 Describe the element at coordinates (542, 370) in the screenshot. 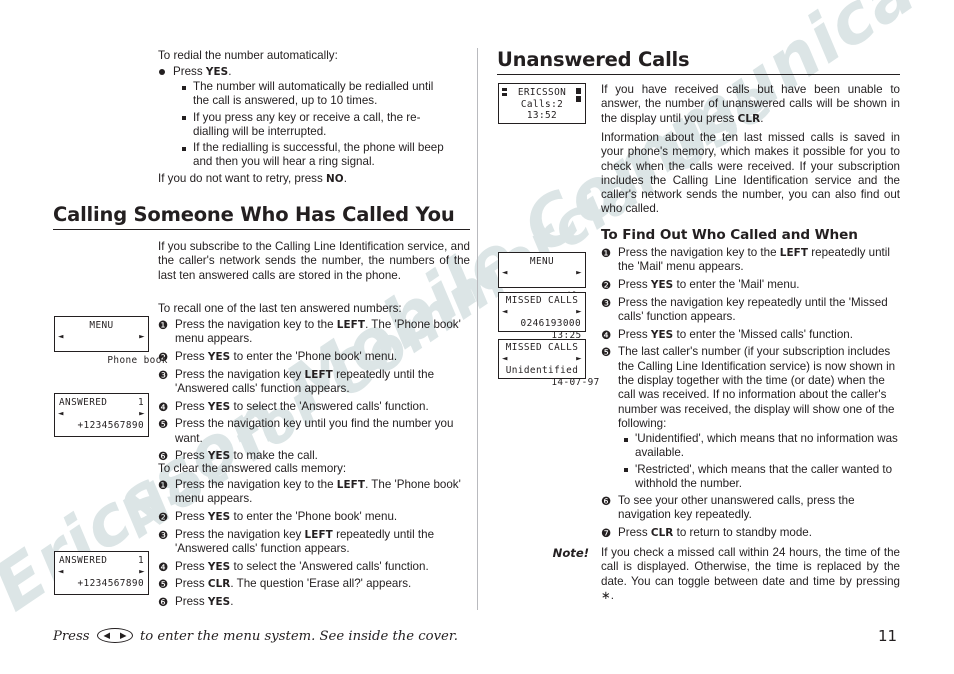

I see `lcd-caller-status: Unidentified` at that location.